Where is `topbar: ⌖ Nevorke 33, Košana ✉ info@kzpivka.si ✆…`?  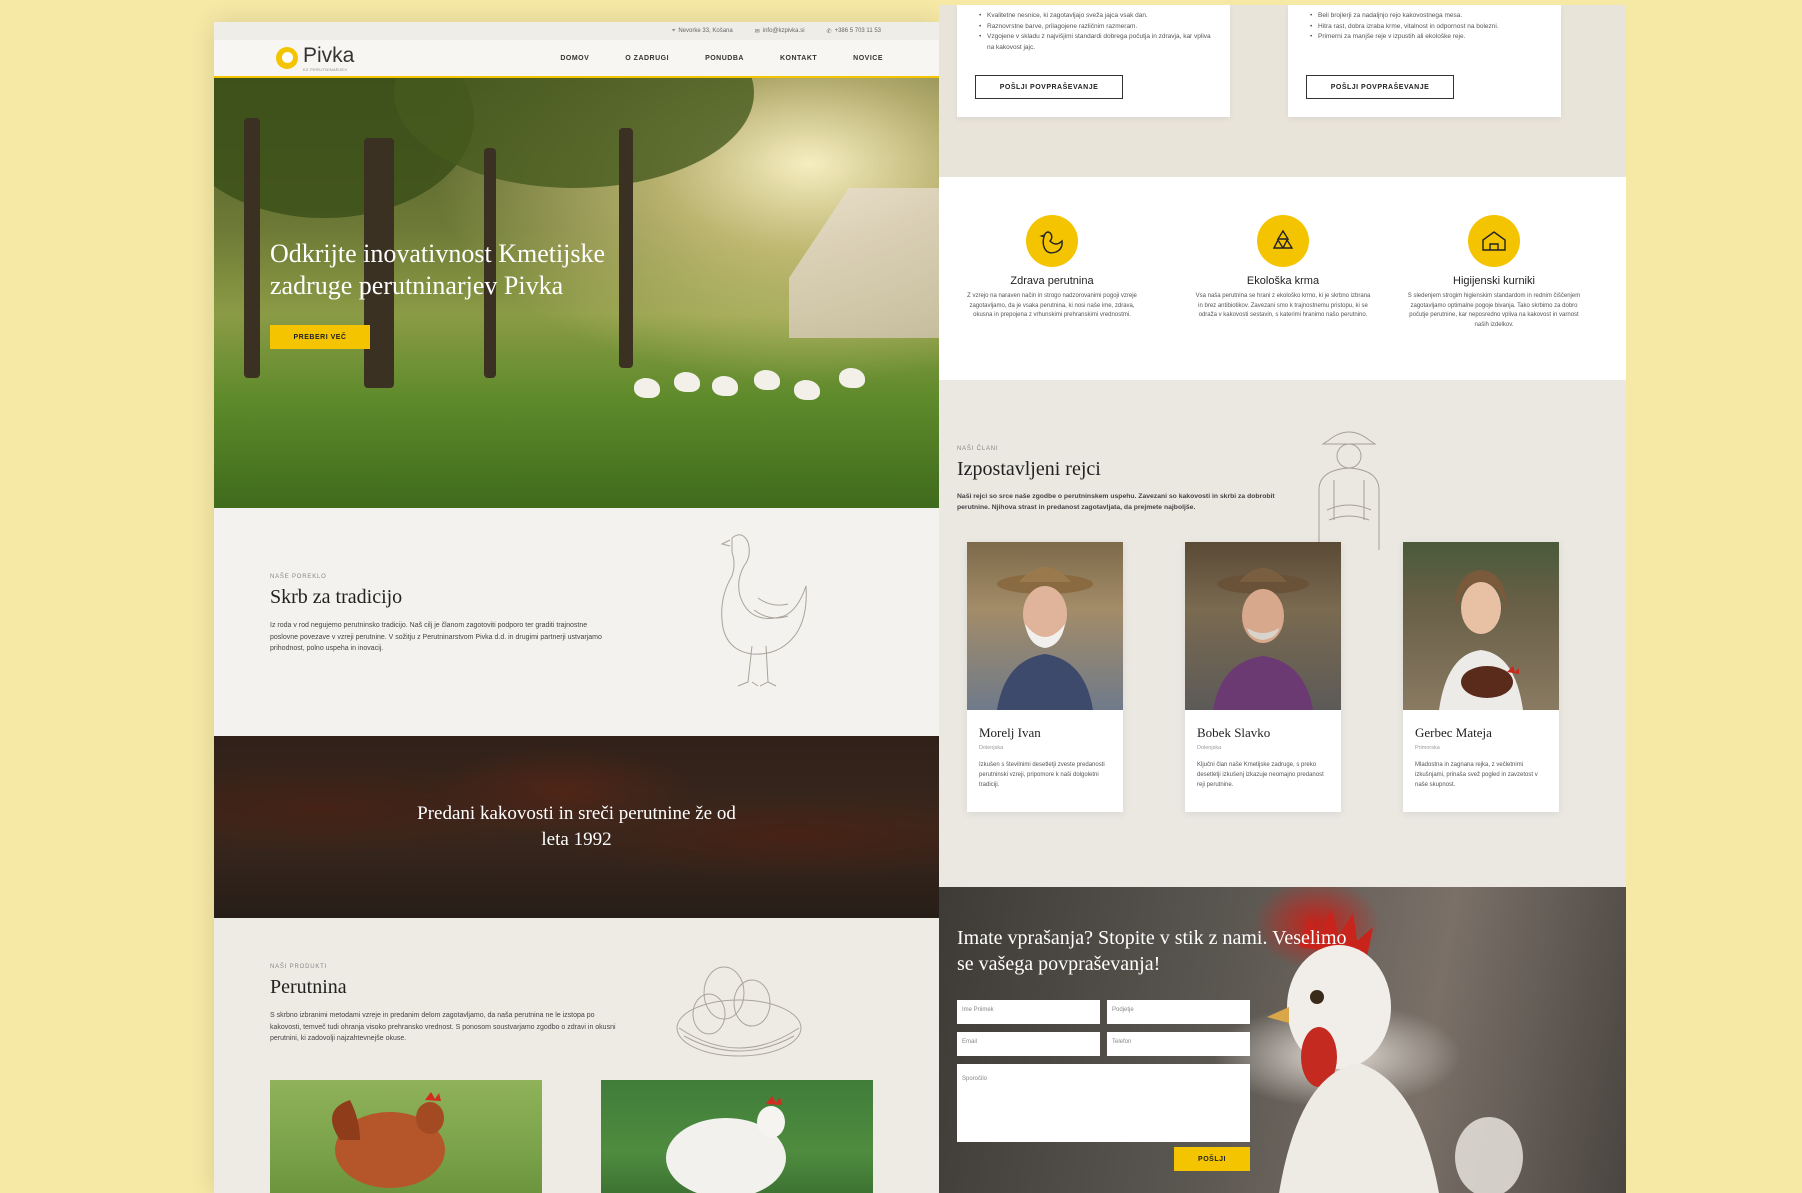
topbar: ⌖ Nevorke 33, Košana ✉ info@kzpivka.si ✆… is located at coordinates (576, 31).